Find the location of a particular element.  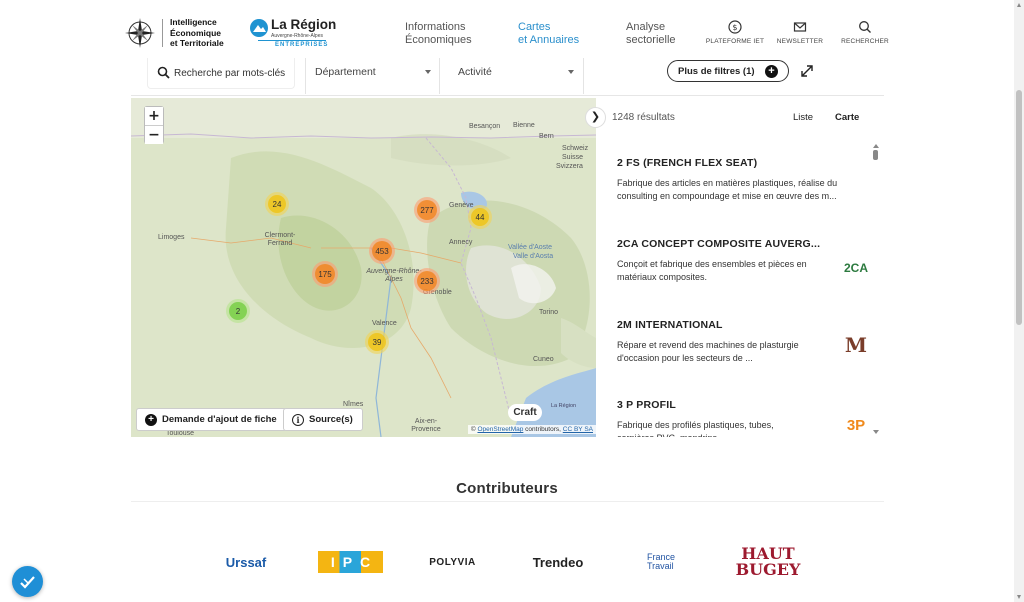

company-logo: 2CA is located at coordinates (855, 268).